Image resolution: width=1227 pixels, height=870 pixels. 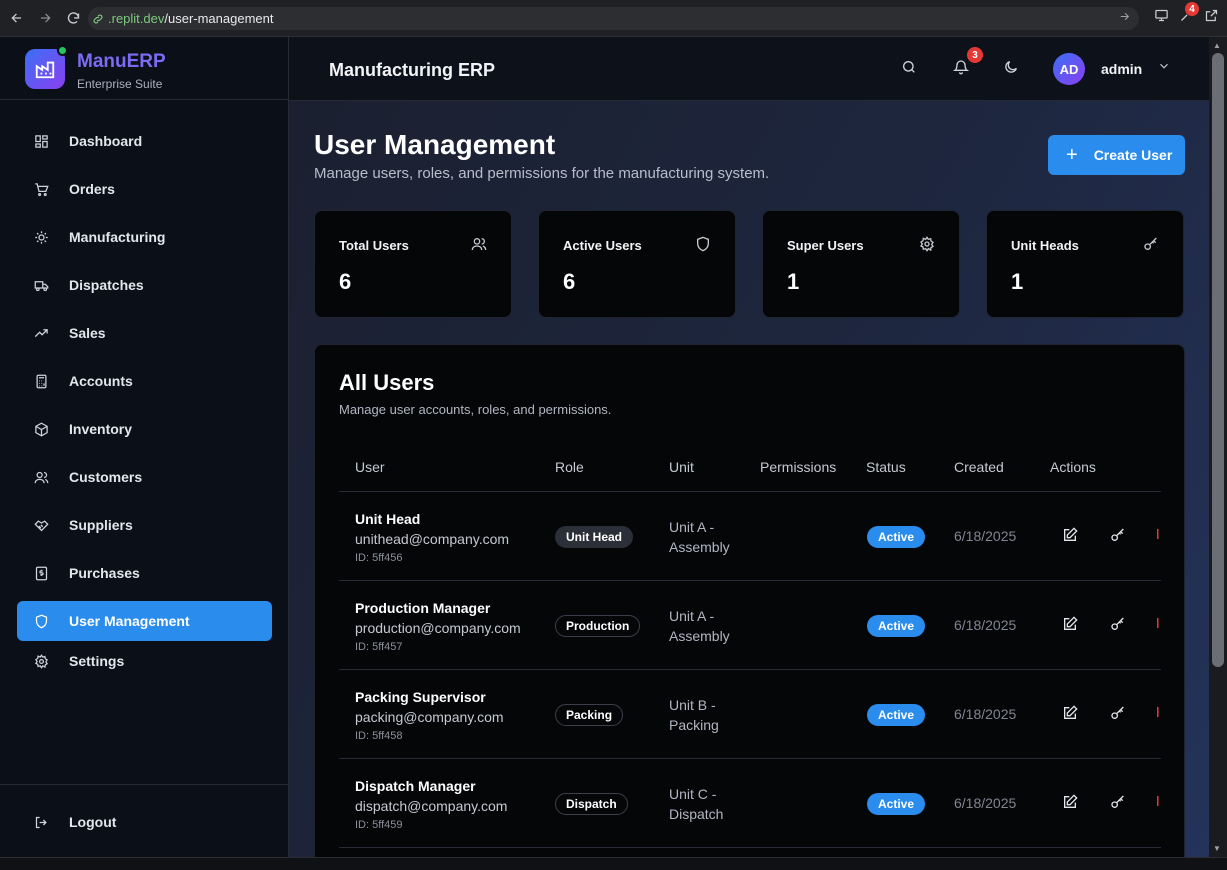 I want to click on address-bar: .replit.dev/user-management, so click(x=613, y=18).